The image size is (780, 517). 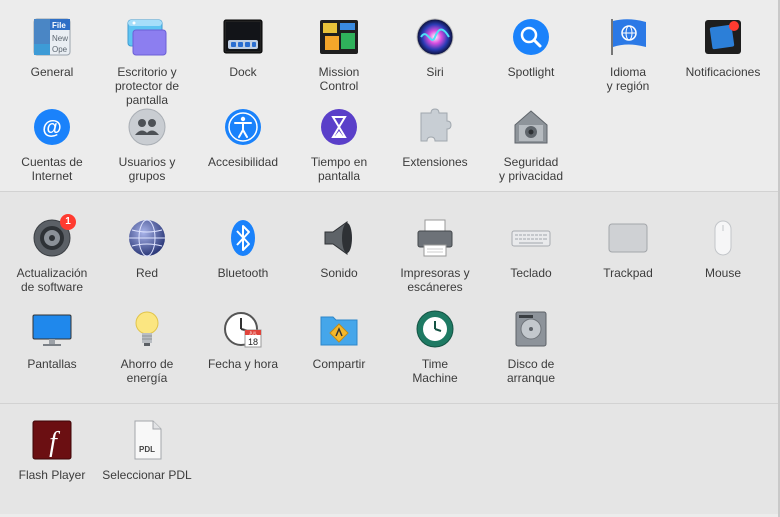 What do you see at coordinates (253, 333) in the screenshot?
I see `svg-text: JUL` at bounding box center [253, 333].